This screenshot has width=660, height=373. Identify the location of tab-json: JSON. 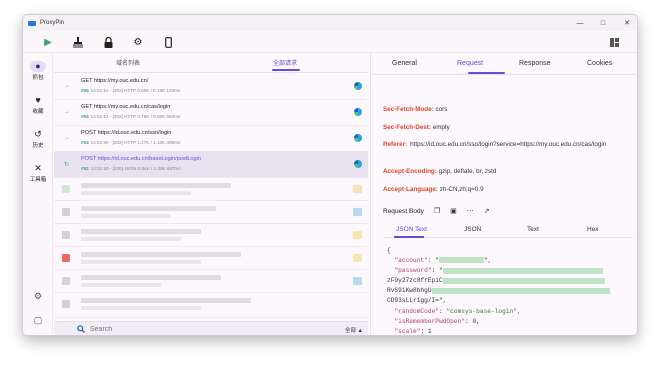
(472, 229).